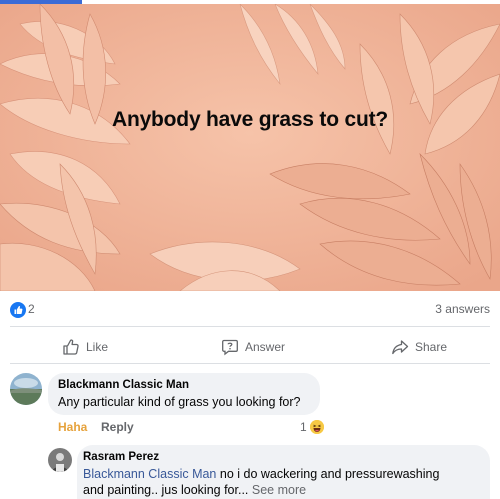 The image size is (500, 499). I want to click on like-thumb-icon, so click(71, 347).